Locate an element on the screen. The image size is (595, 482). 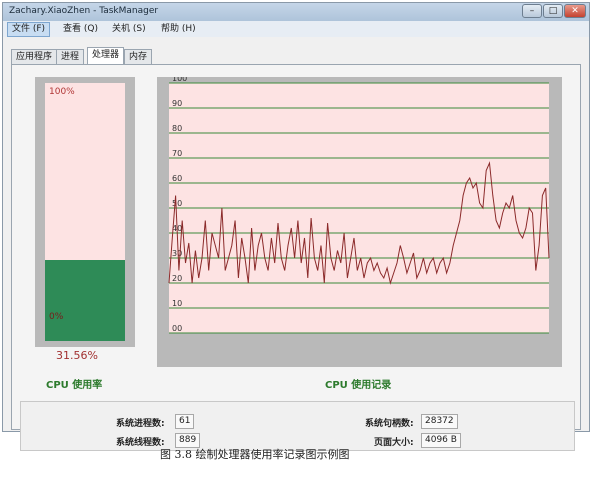
cpu-history-caption: CPU 使用记录 is located at coordinates (358, 385).